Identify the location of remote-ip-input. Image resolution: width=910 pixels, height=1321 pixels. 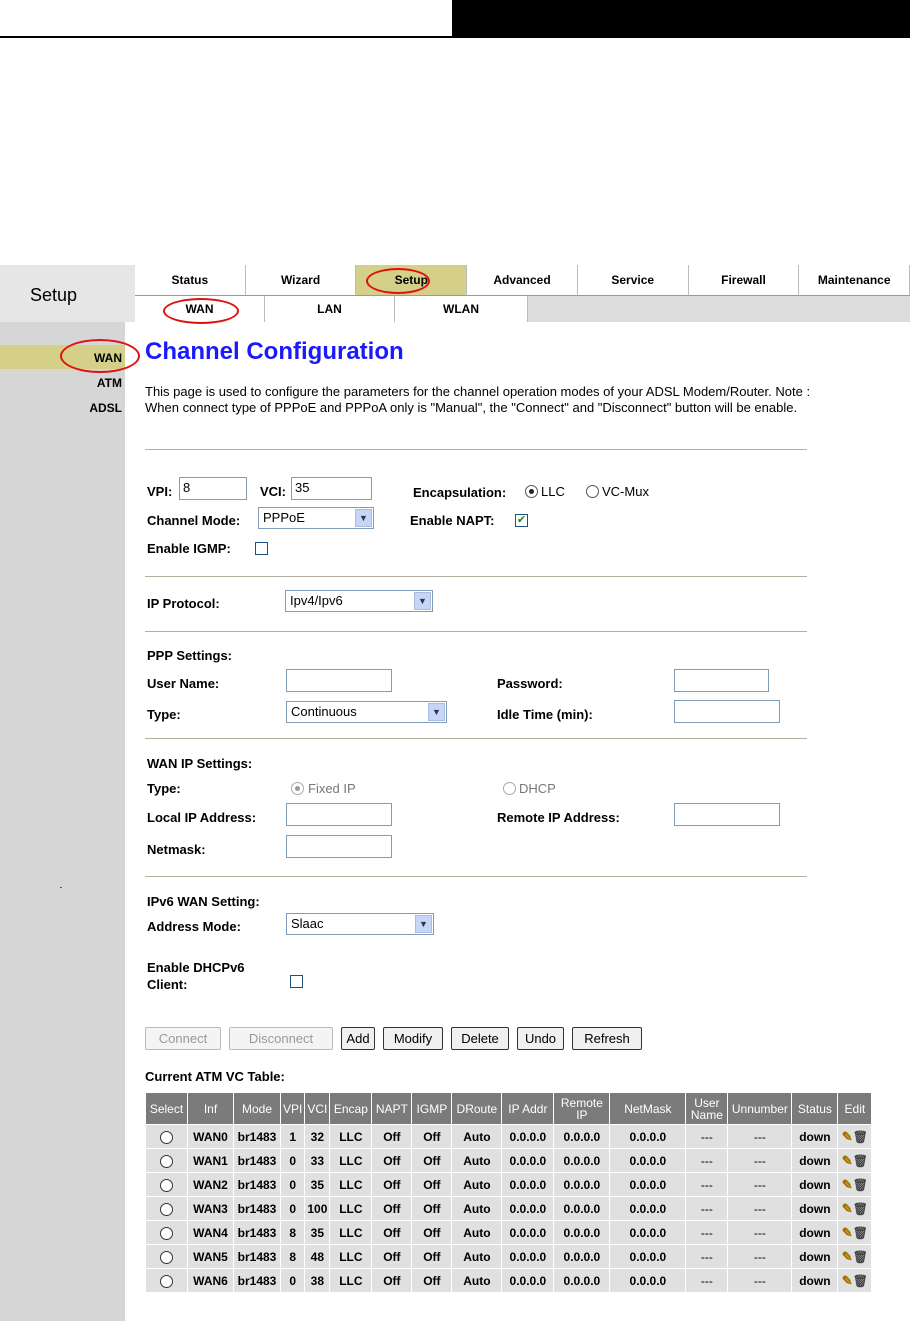
(727, 814).